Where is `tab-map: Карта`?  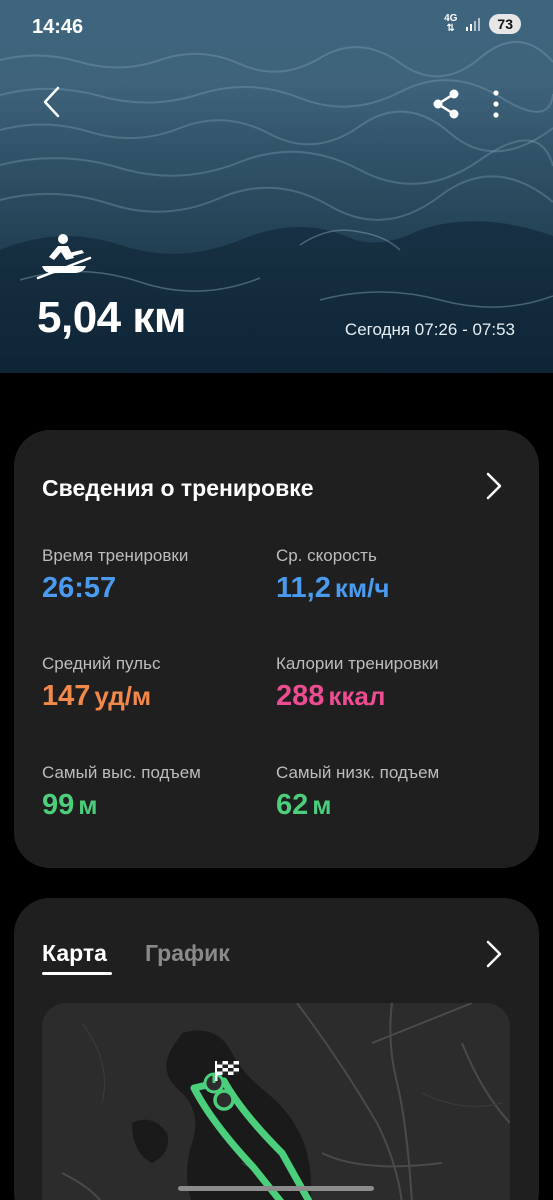
tab-map: Карта is located at coordinates (74, 953).